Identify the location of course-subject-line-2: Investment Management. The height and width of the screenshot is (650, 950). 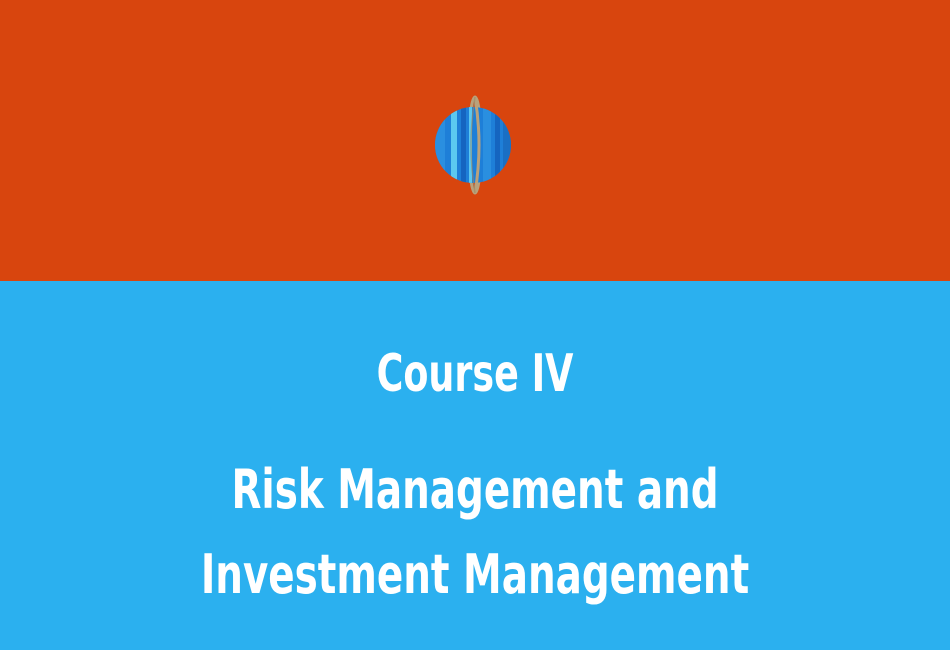
(475, 574).